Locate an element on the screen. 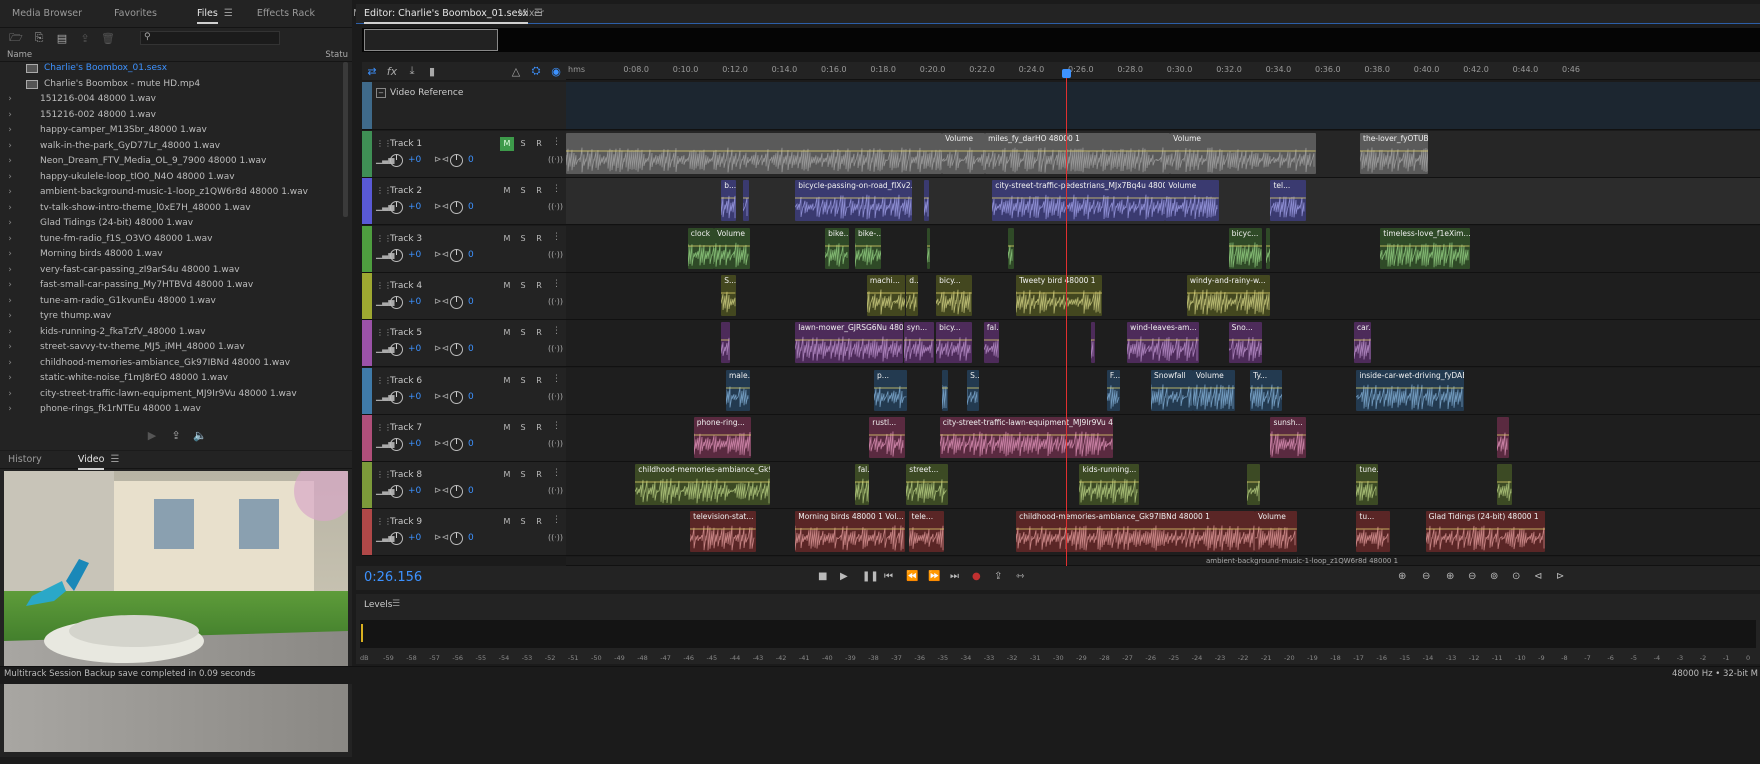 This screenshot has width=1760, height=764. time-display: 0:26.156 is located at coordinates (393, 577).